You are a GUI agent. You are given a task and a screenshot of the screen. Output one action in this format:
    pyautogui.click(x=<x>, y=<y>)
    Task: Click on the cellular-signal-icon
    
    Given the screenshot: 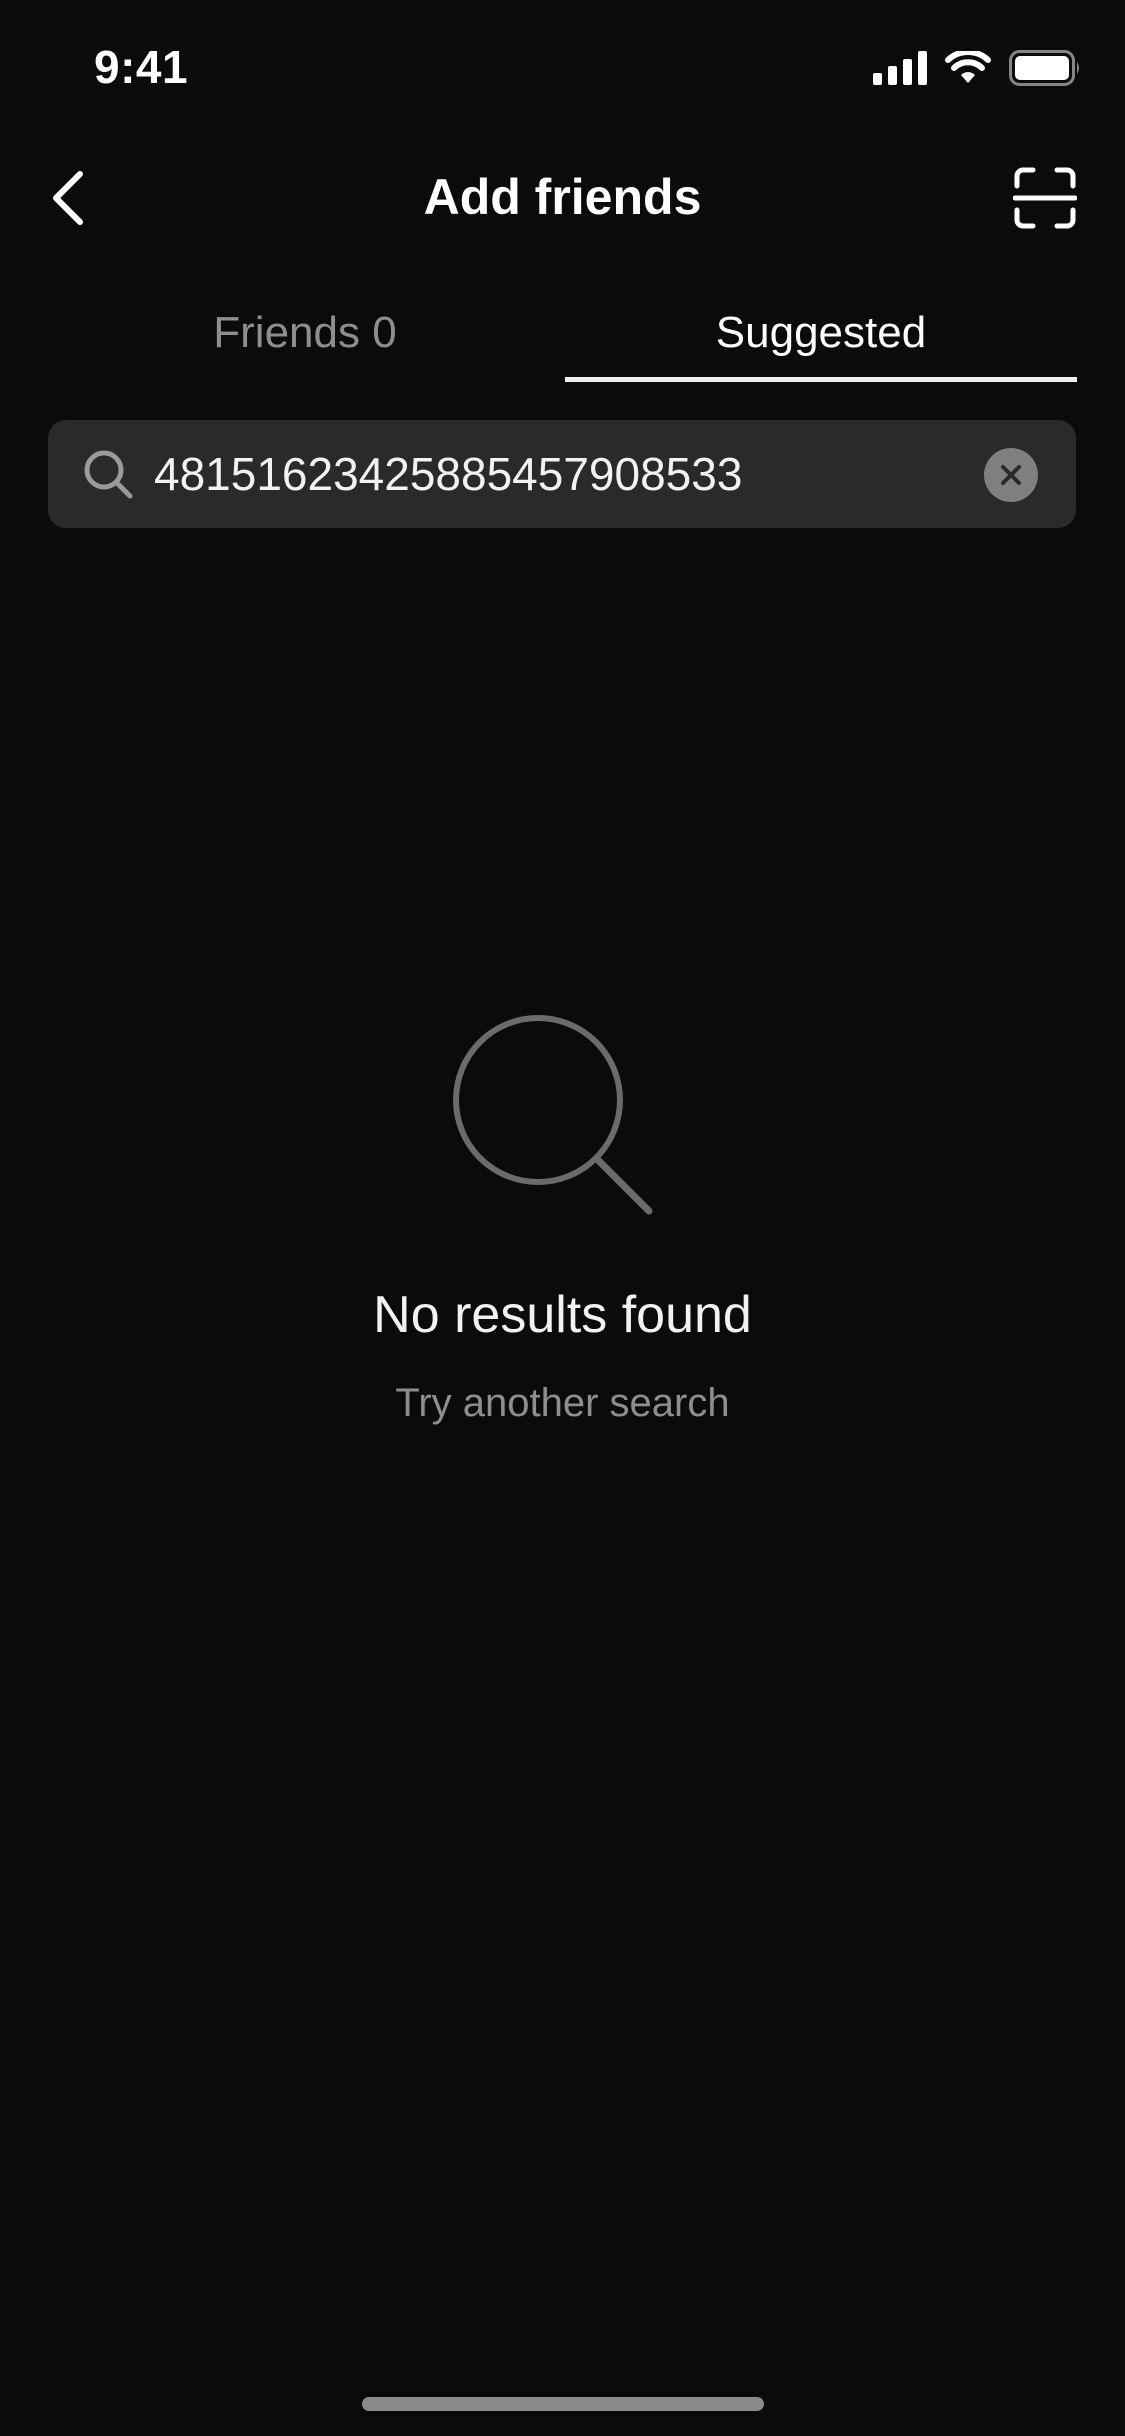 What is the action you would take?
    pyautogui.click(x=900, y=68)
    